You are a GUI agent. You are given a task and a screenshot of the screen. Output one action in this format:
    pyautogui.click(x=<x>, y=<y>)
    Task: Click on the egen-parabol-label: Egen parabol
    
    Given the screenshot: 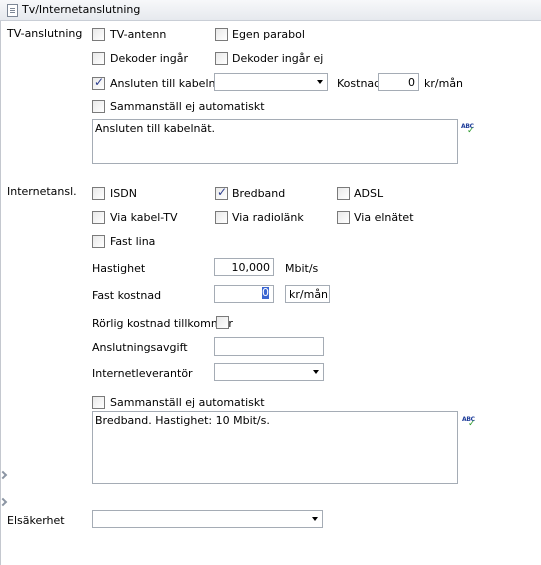 What is the action you would take?
    pyautogui.click(x=268, y=34)
    